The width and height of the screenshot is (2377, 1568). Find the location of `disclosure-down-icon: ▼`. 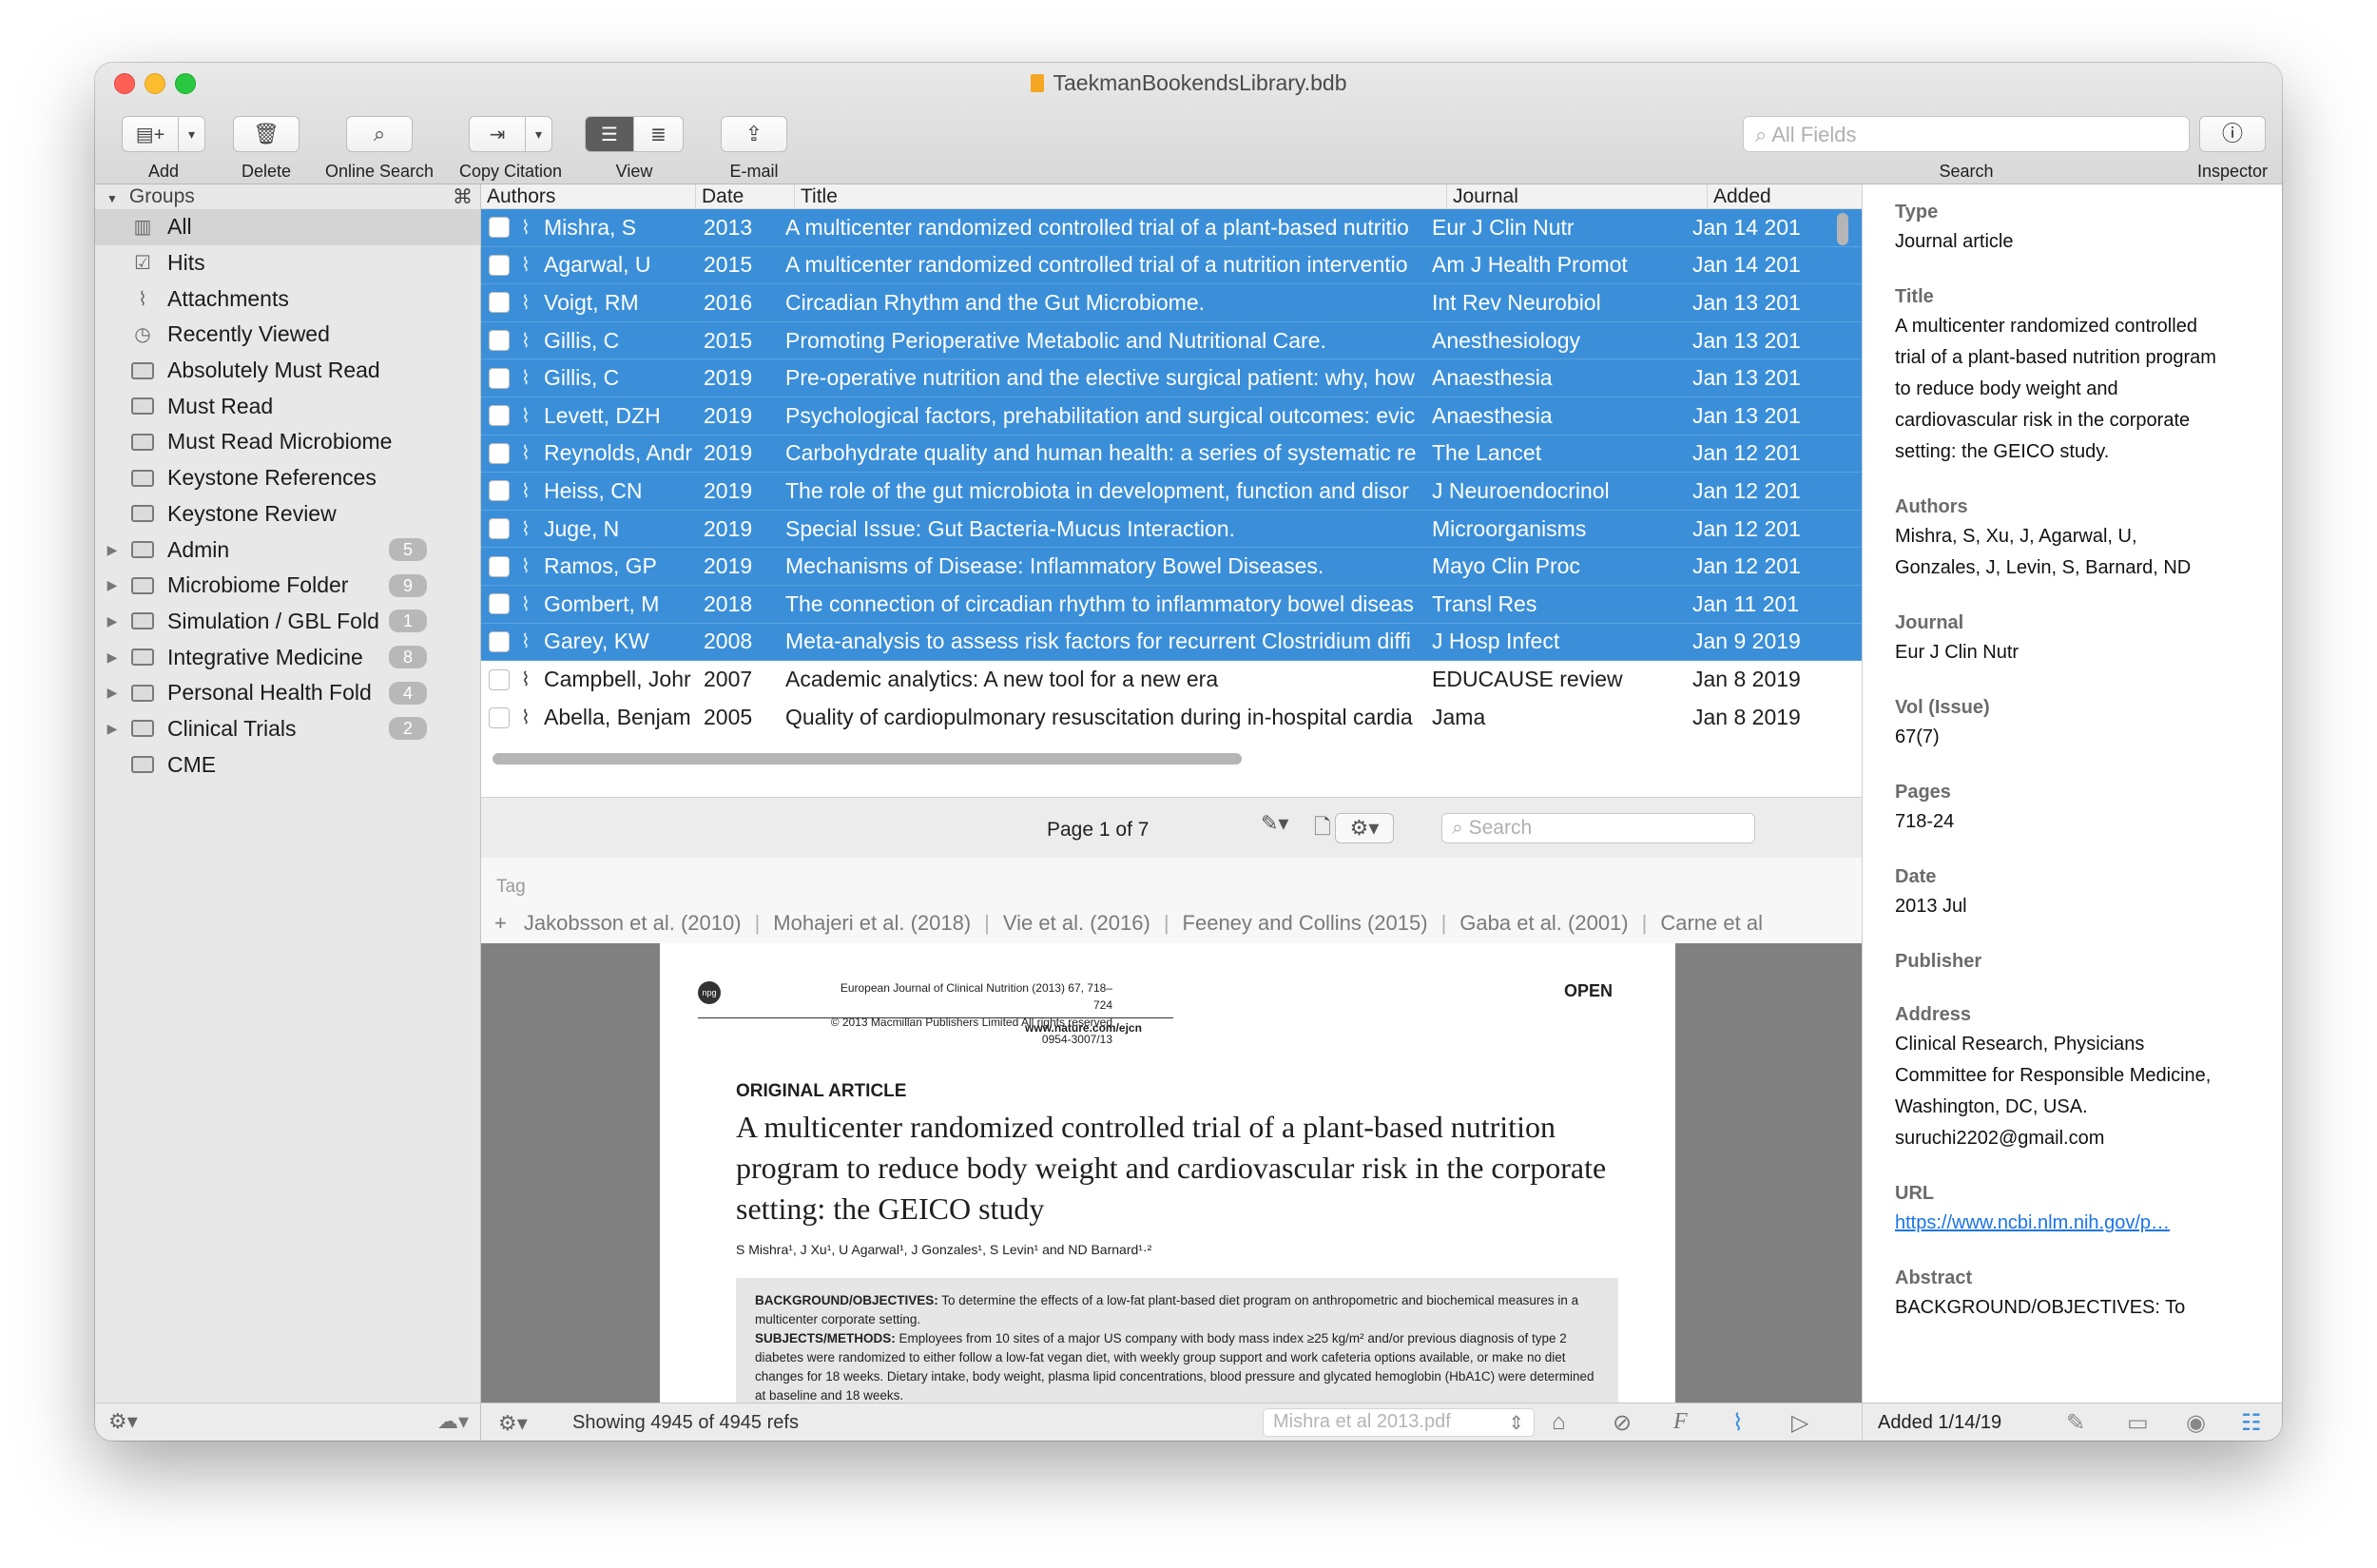

disclosure-down-icon: ▼ is located at coordinates (112, 198).